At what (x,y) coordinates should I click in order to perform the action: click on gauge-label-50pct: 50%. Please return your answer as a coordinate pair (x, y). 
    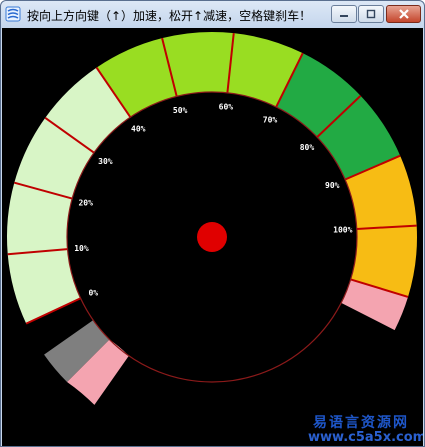
    Looking at the image, I should click on (180, 110).